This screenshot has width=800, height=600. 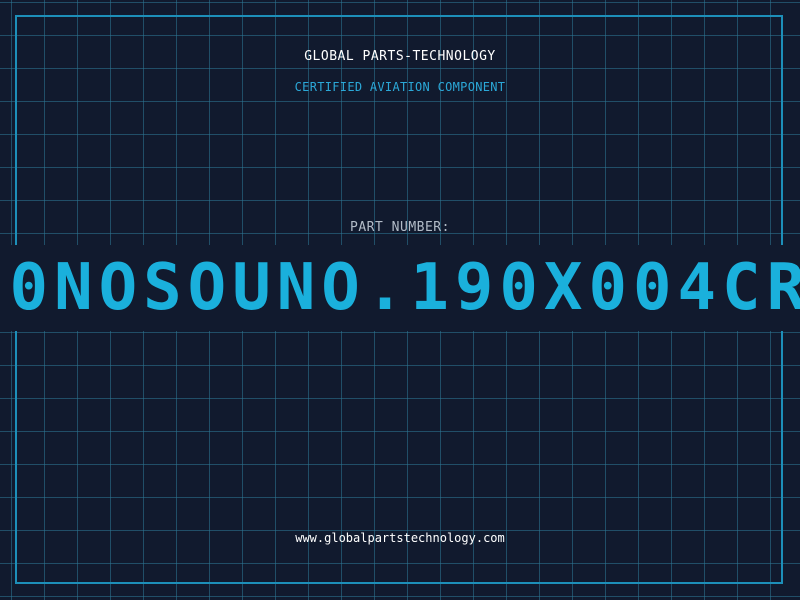 What do you see at coordinates (400, 56) in the screenshot?
I see `brand-title: GLOBAL PARTS-TECHNOLOGY` at bounding box center [400, 56].